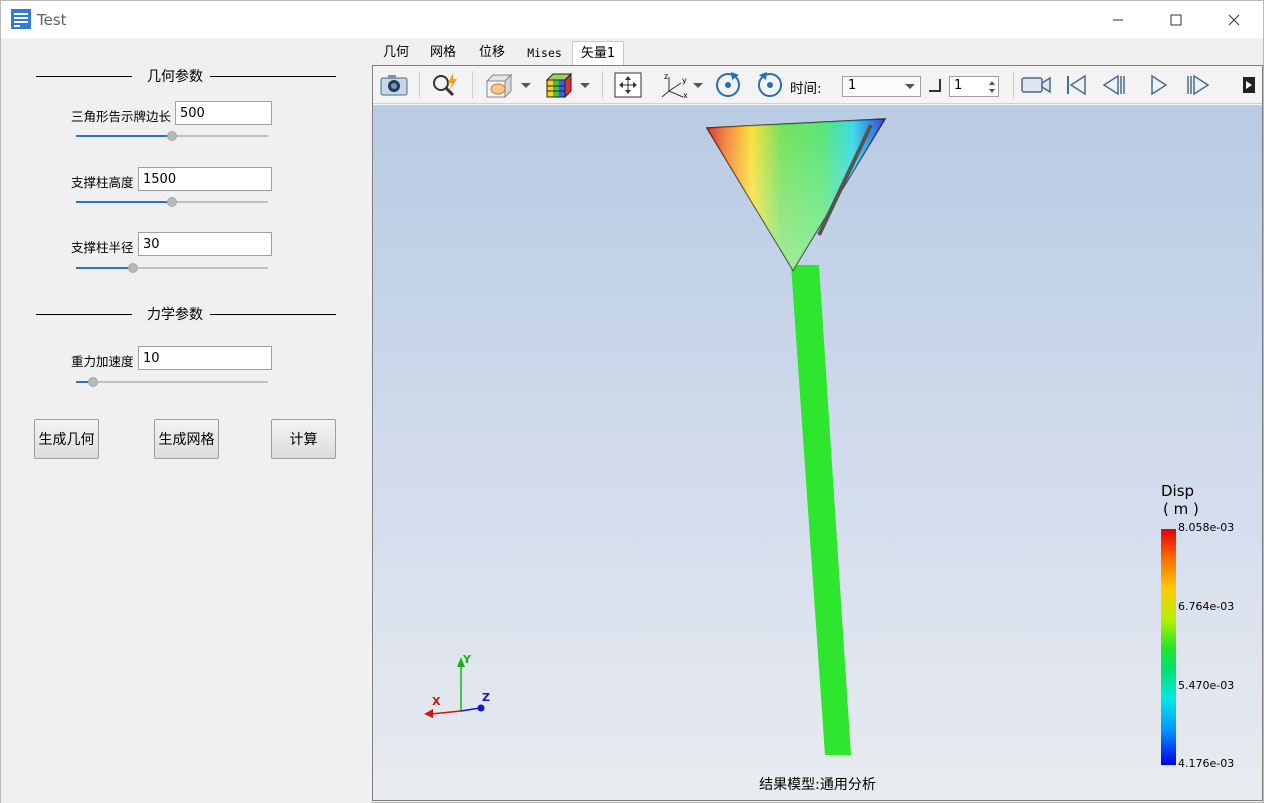 The image size is (1264, 803). Describe the element at coordinates (457, 685) in the screenshot. I see `coordinate-triad: Y X Z` at that location.